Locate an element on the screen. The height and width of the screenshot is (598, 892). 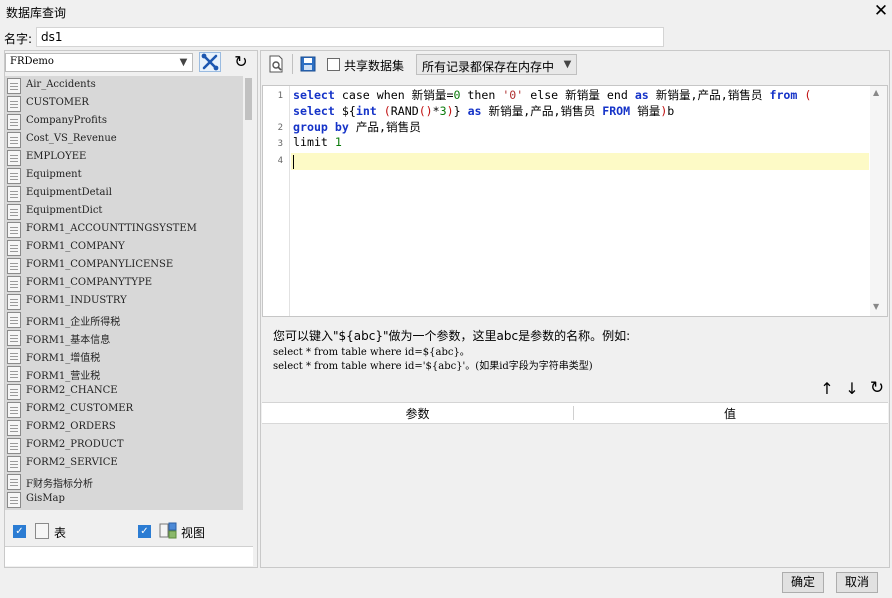
ok-button: 确定 is located at coordinates (803, 582).